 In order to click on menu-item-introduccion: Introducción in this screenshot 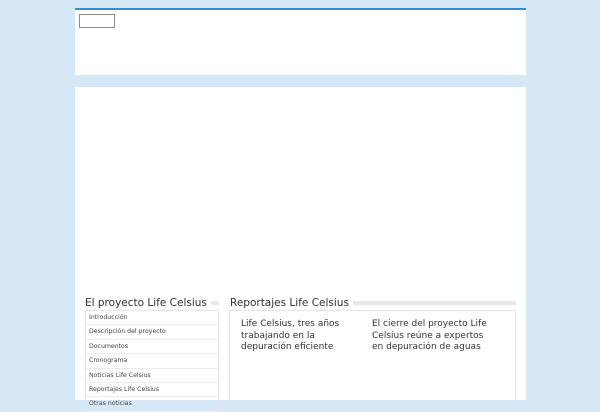, I will do `click(152, 318)`.